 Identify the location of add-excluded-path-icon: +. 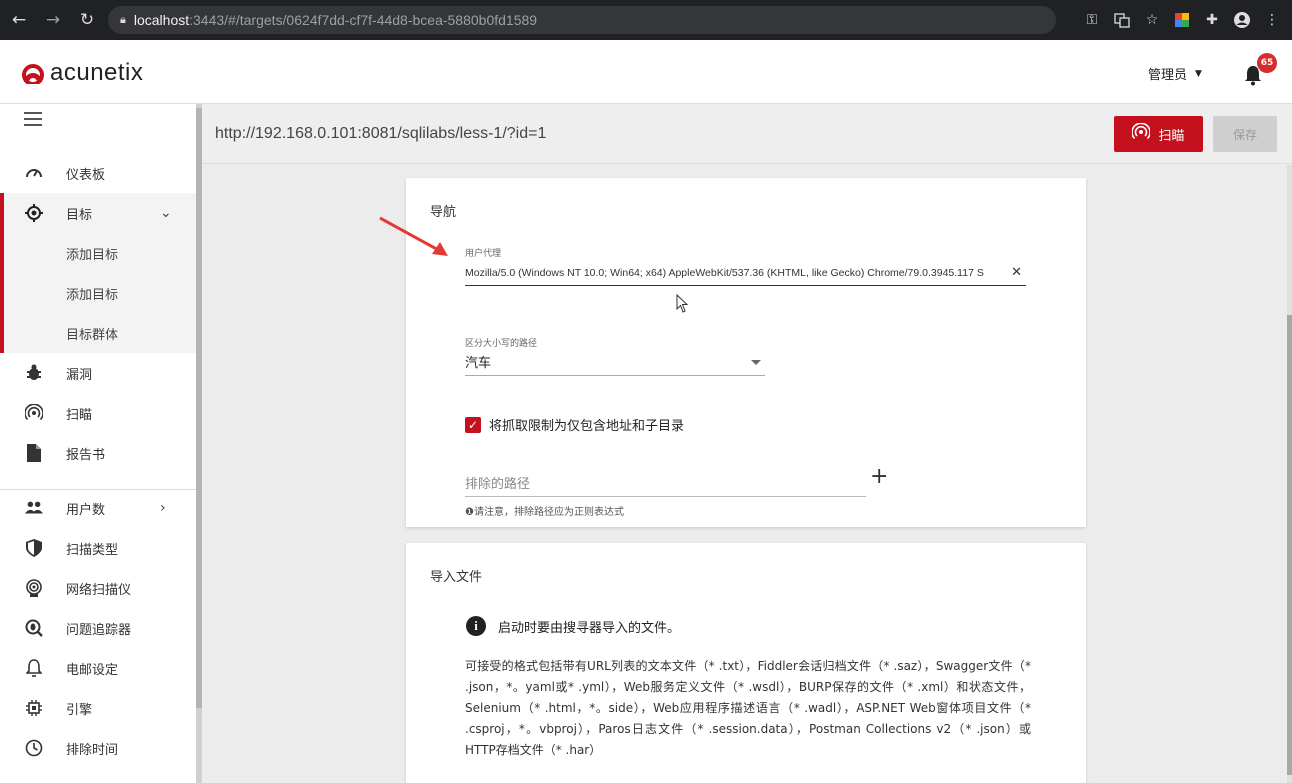
(879, 476).